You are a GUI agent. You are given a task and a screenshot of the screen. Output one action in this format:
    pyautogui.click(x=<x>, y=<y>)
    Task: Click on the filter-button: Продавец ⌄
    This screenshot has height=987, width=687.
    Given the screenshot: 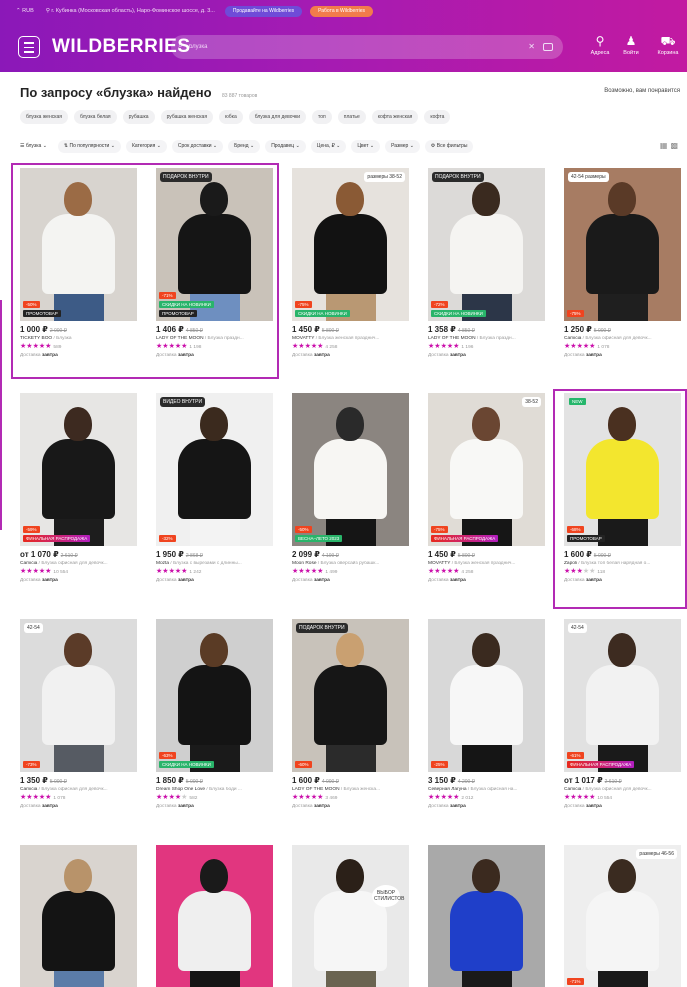 What is the action you would take?
    pyautogui.click(x=285, y=146)
    